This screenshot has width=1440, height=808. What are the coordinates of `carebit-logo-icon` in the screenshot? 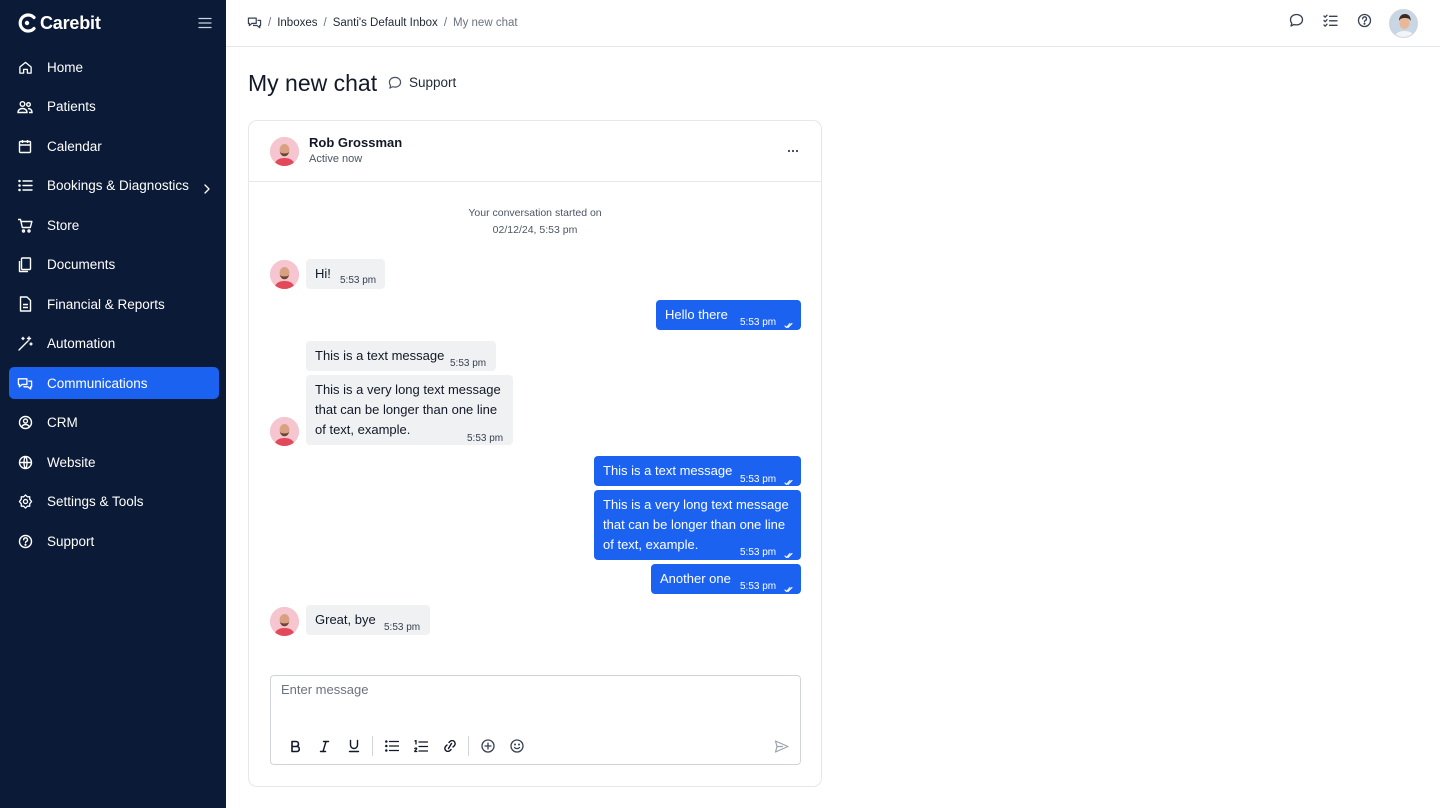 It's located at (27, 23).